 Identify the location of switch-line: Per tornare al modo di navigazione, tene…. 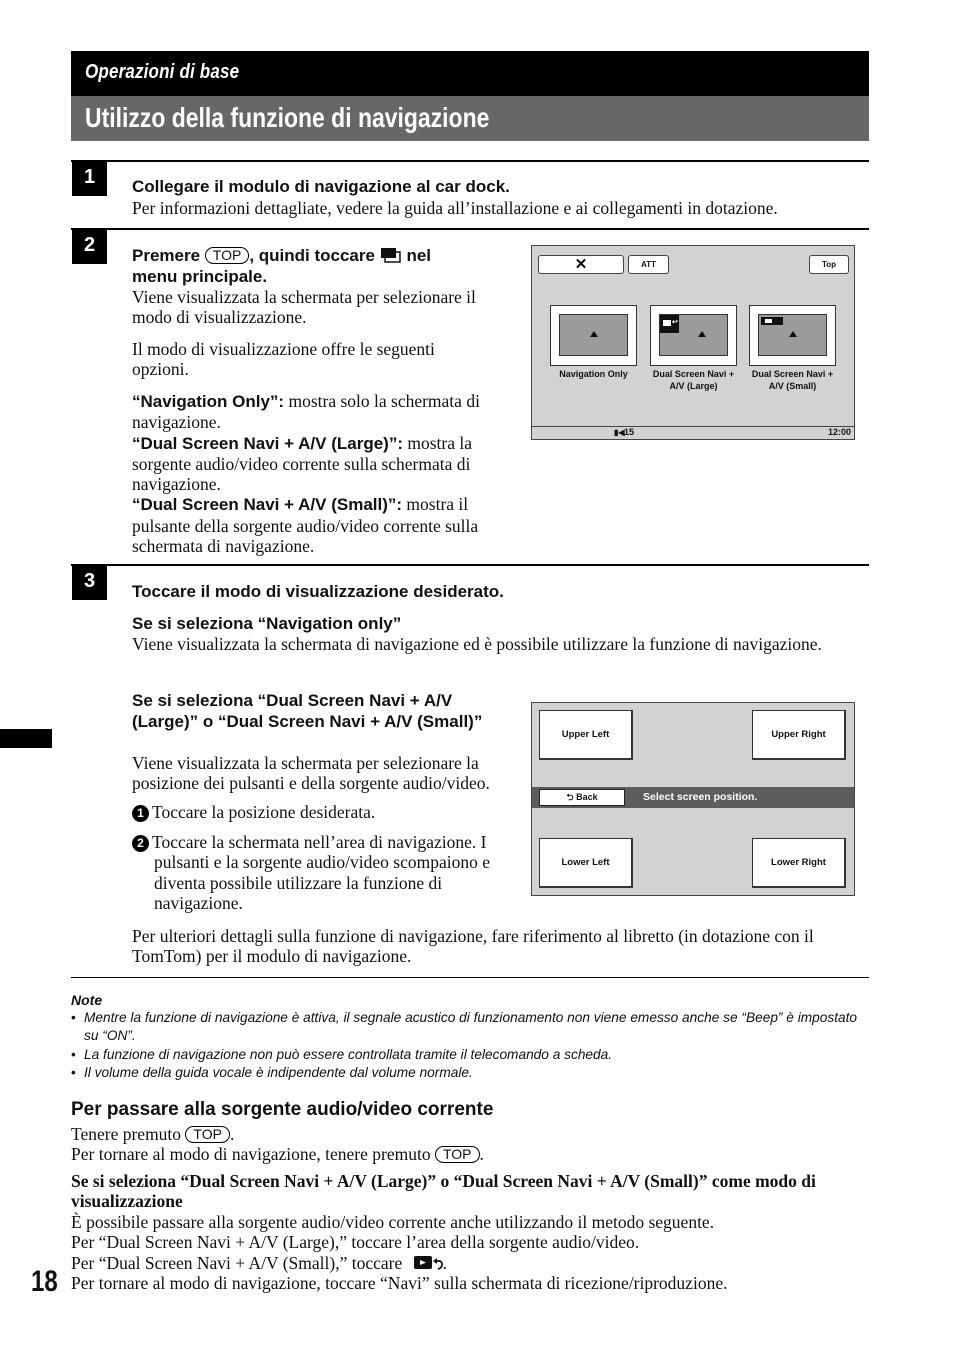
(277, 1154).